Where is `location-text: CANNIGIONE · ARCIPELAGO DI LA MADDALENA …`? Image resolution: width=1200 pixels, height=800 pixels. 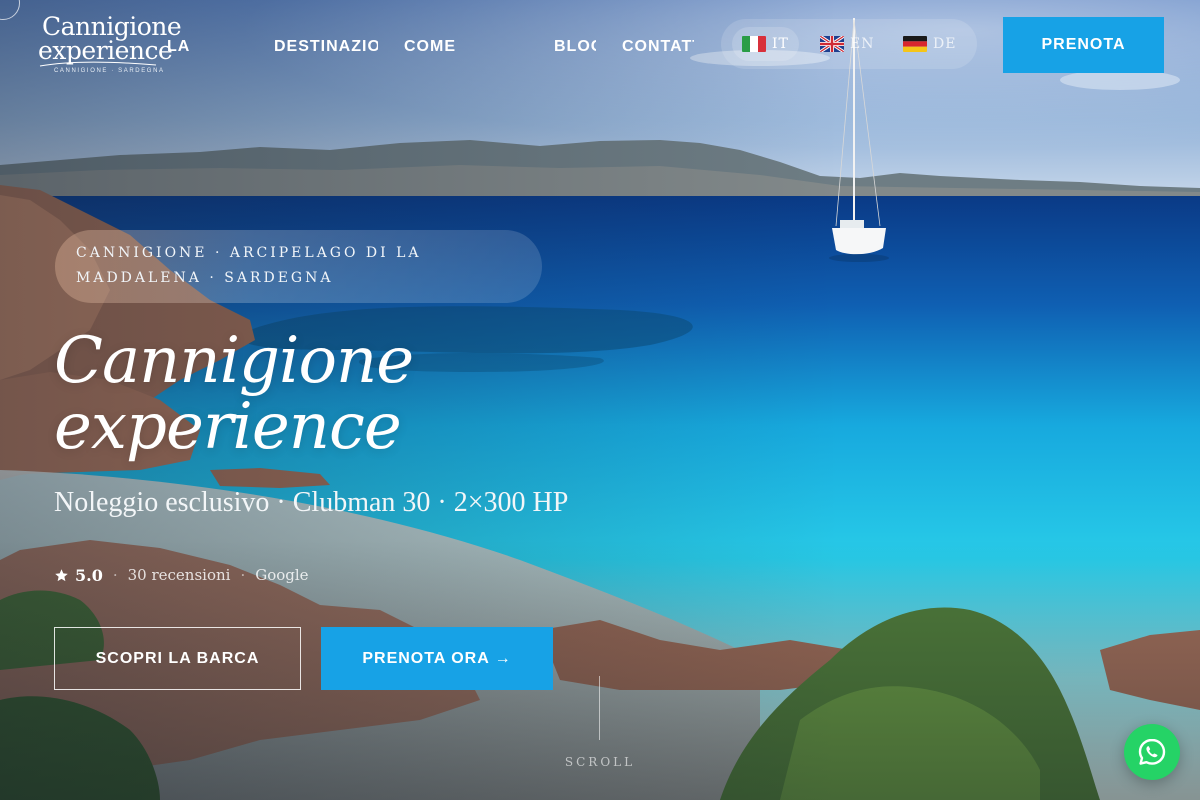 location-text: CANNIGIONE · ARCIPELAGO DI LA MADDALENA … is located at coordinates (249, 265).